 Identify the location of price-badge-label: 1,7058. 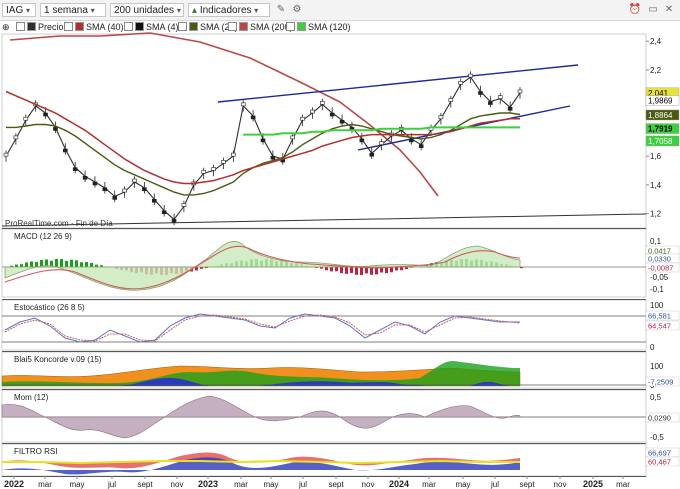
(660, 141).